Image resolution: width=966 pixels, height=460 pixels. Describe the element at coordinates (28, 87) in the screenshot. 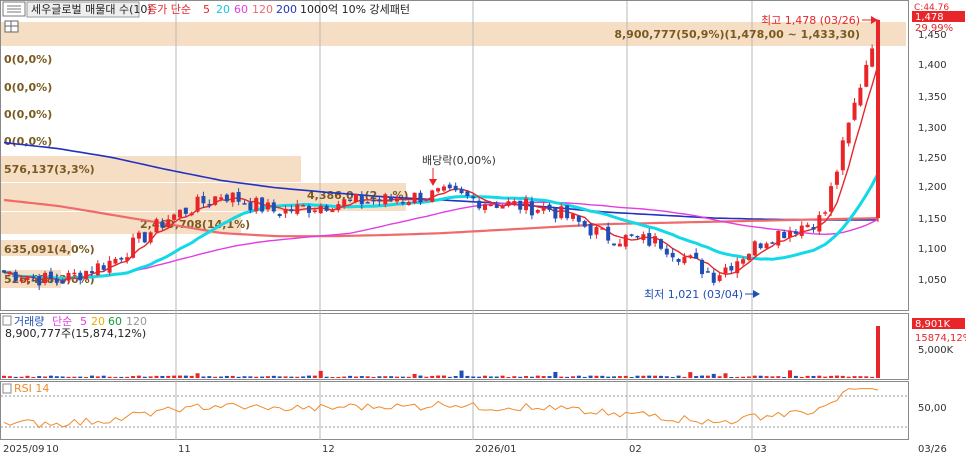

I see `band-label-2: 0(0,0%)` at that location.